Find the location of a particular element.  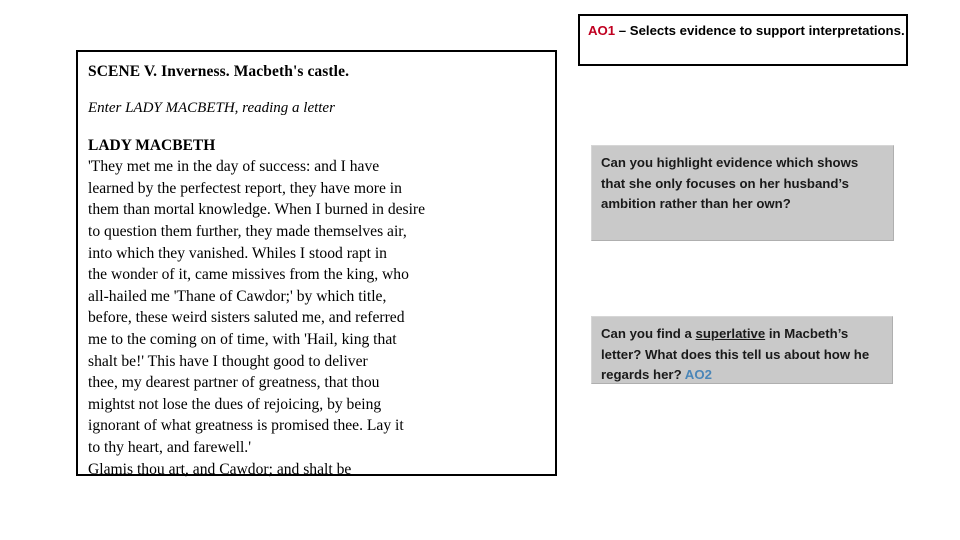

question-2-part-1: Can you find a is located at coordinates (648, 333).